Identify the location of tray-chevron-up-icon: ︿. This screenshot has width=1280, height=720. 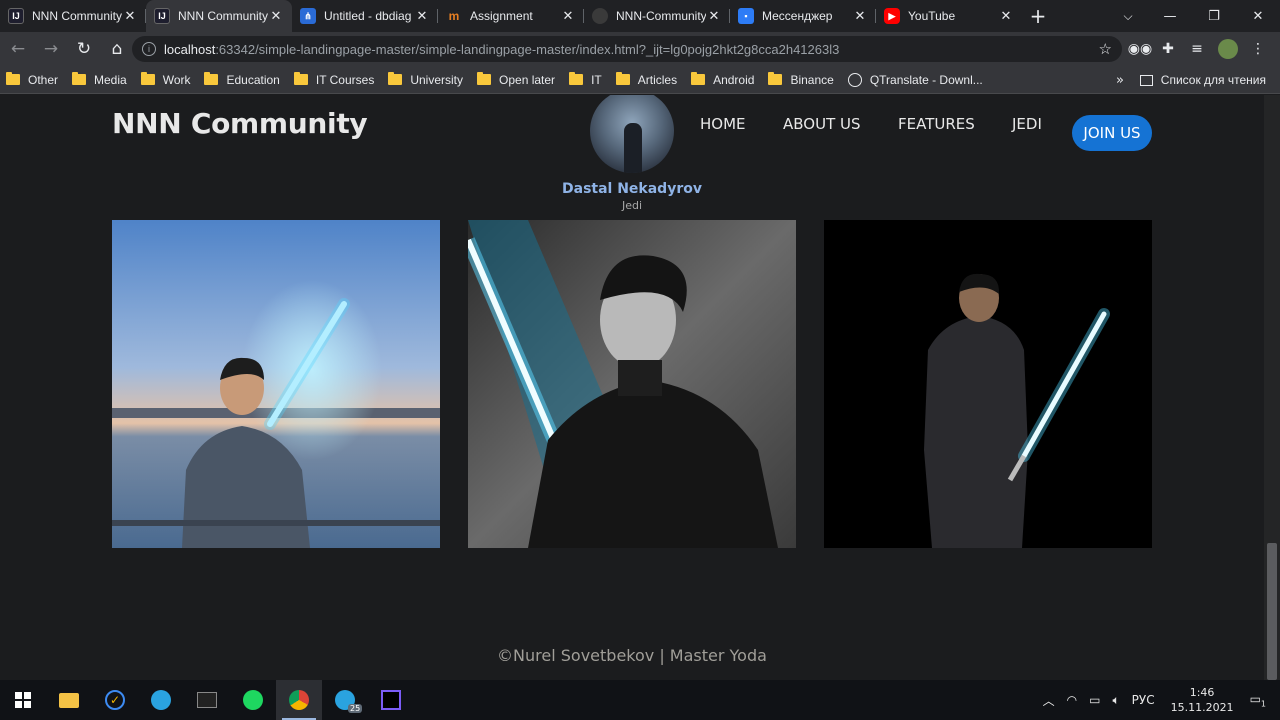
(1049, 700).